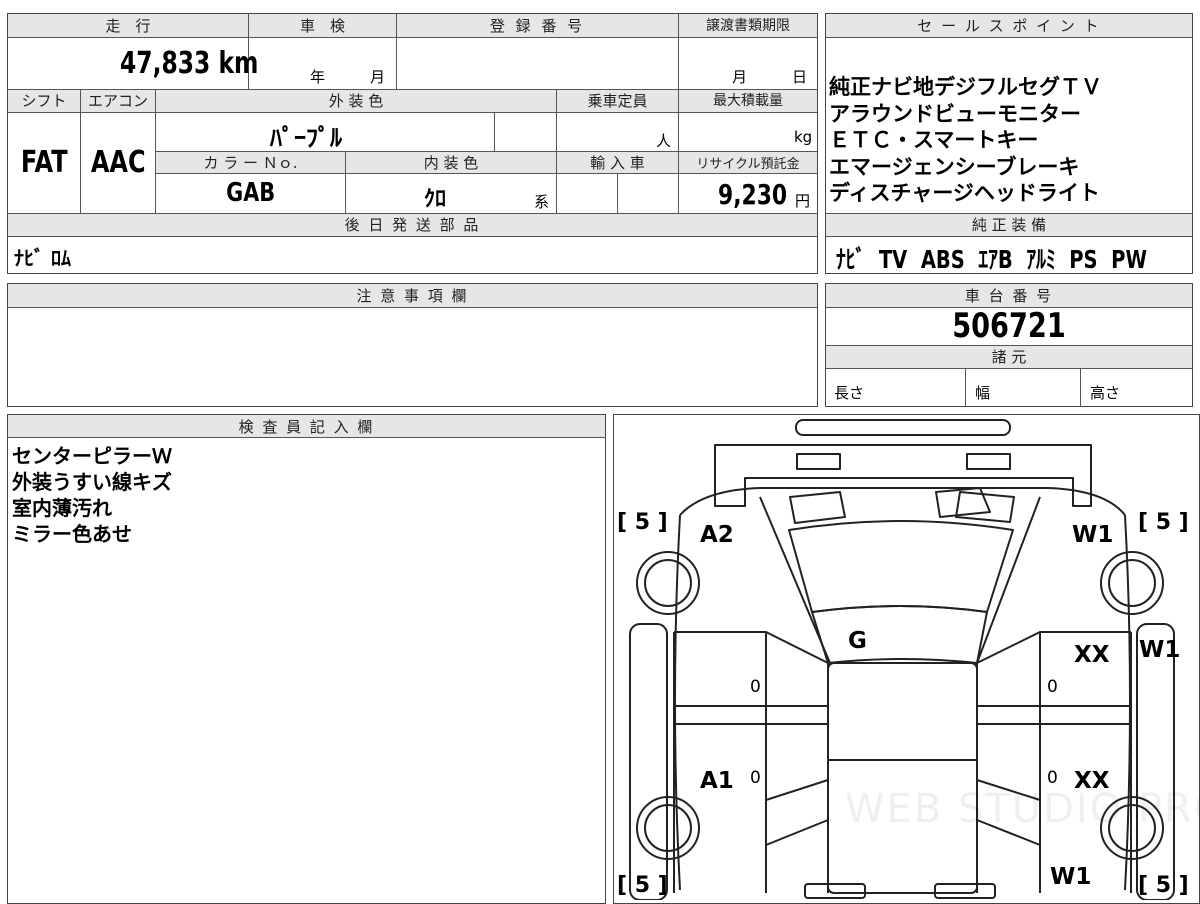 Image resolution: width=1200 pixels, height=904 pixels. What do you see at coordinates (755, 778) in the screenshot?
I see `door-mark-lr: 0` at bounding box center [755, 778].